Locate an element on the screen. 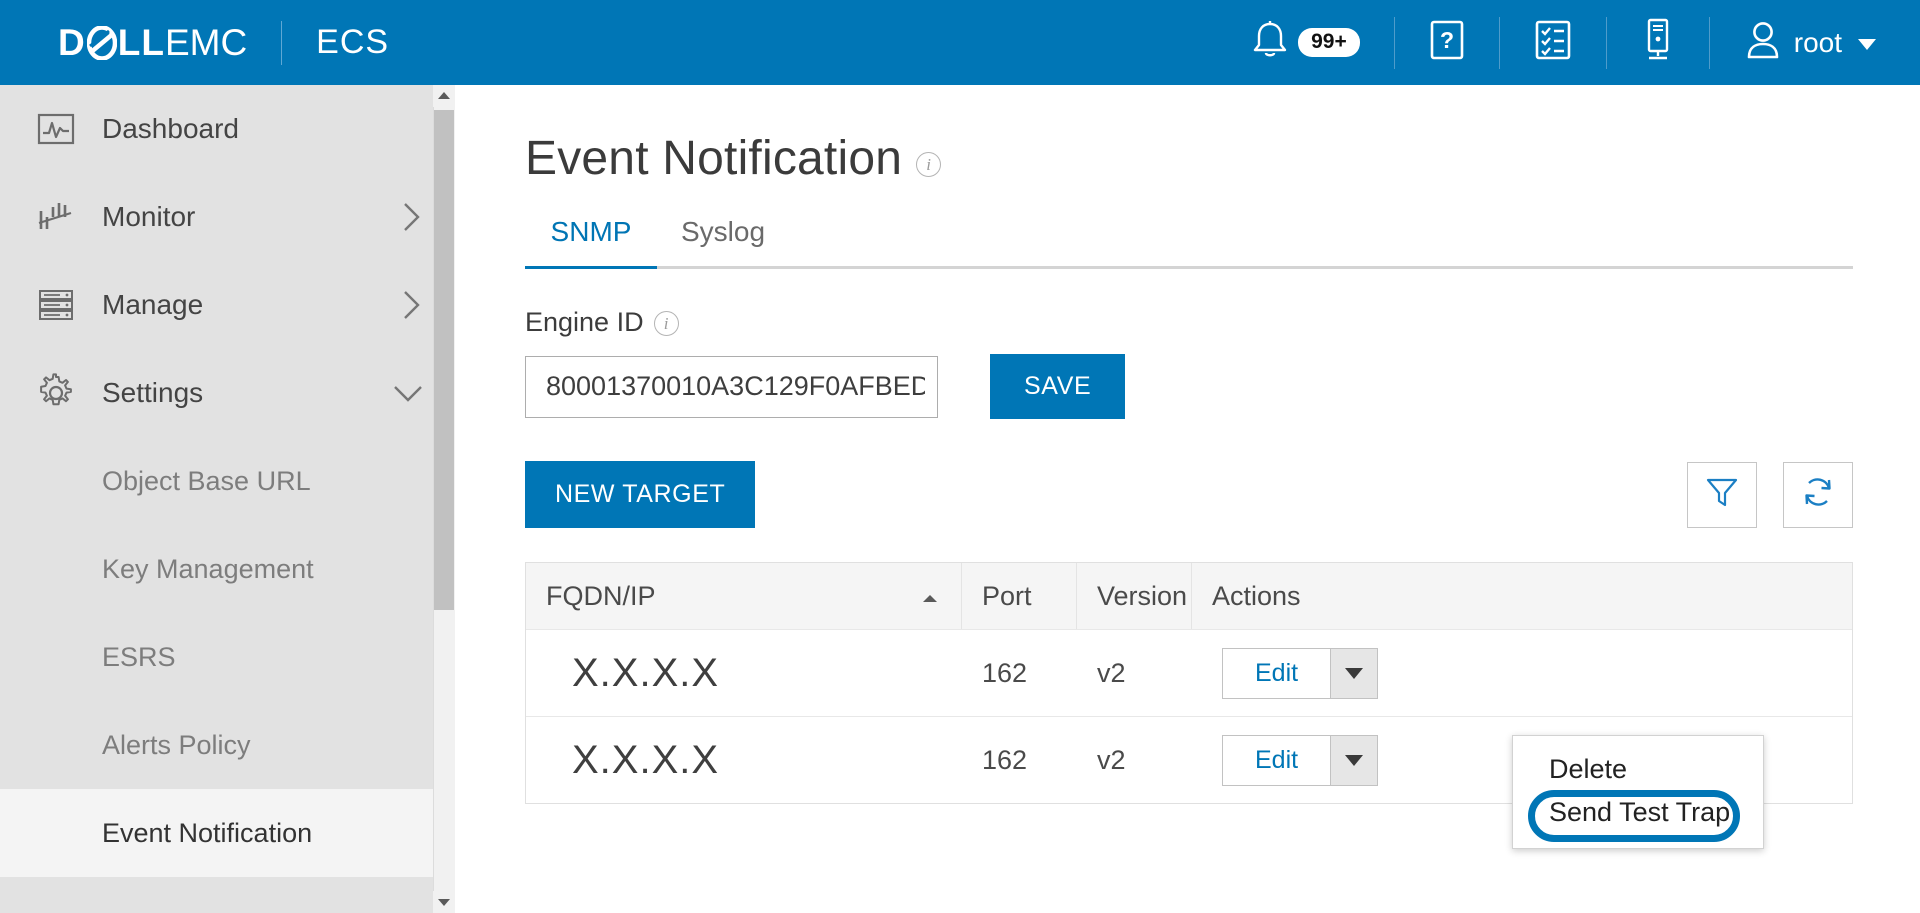 Image resolution: width=1920 pixels, height=913 pixels. user-avatar-icon is located at coordinates (1763, 42).